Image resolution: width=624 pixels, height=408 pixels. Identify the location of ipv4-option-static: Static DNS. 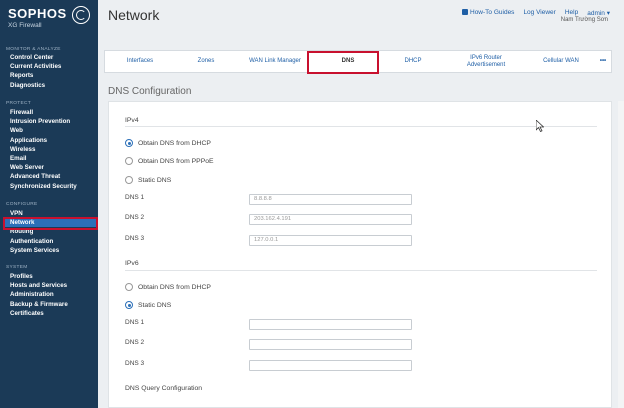
(148, 180).